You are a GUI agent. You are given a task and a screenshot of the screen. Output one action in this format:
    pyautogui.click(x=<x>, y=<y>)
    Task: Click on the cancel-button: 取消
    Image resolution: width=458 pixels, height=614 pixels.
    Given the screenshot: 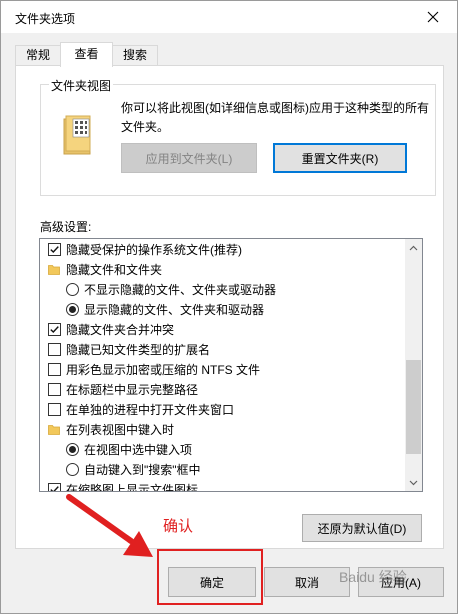 What is the action you would take?
    pyautogui.click(x=307, y=582)
    